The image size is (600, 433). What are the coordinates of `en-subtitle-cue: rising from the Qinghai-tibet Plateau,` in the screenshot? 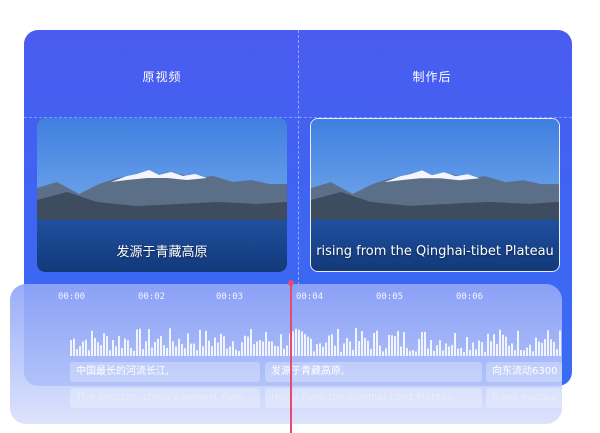 It's located at (373, 398).